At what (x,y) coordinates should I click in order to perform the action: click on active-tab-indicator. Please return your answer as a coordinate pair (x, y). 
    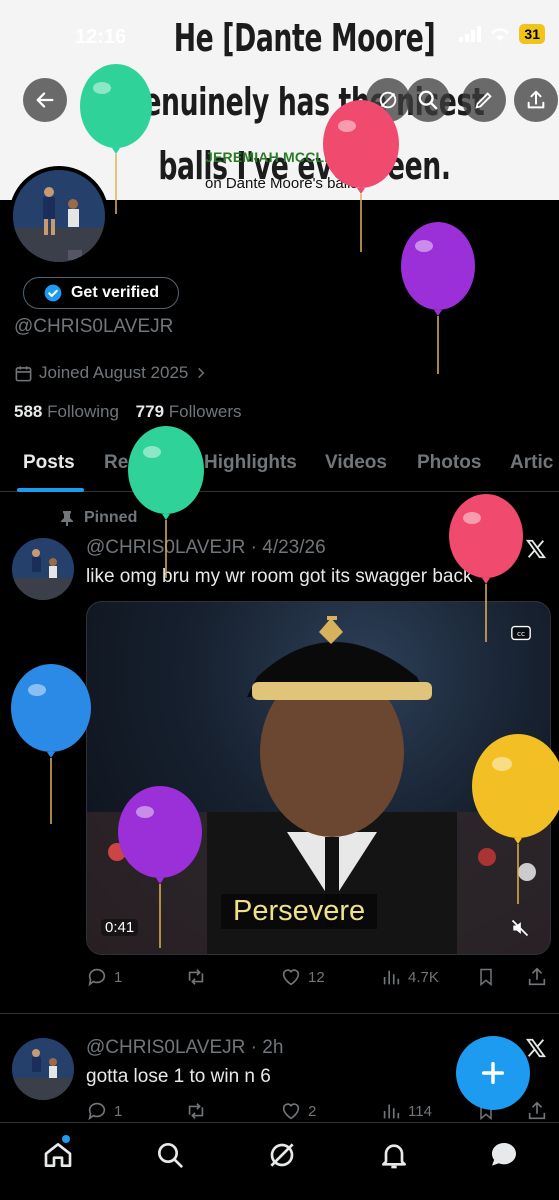
    Looking at the image, I should click on (50, 490).